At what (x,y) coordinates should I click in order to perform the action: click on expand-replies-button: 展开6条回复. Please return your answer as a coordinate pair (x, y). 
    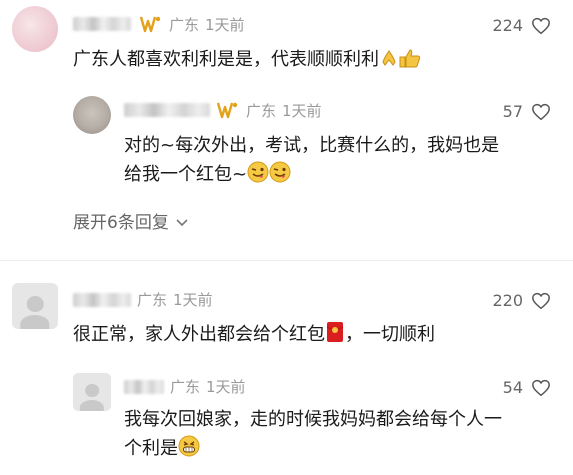
    Looking at the image, I should click on (131, 223).